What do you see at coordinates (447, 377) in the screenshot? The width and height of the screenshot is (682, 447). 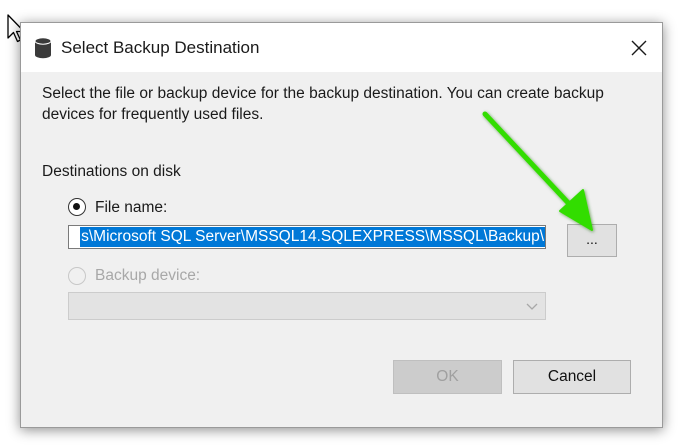 I see `ok-button: OK` at bounding box center [447, 377].